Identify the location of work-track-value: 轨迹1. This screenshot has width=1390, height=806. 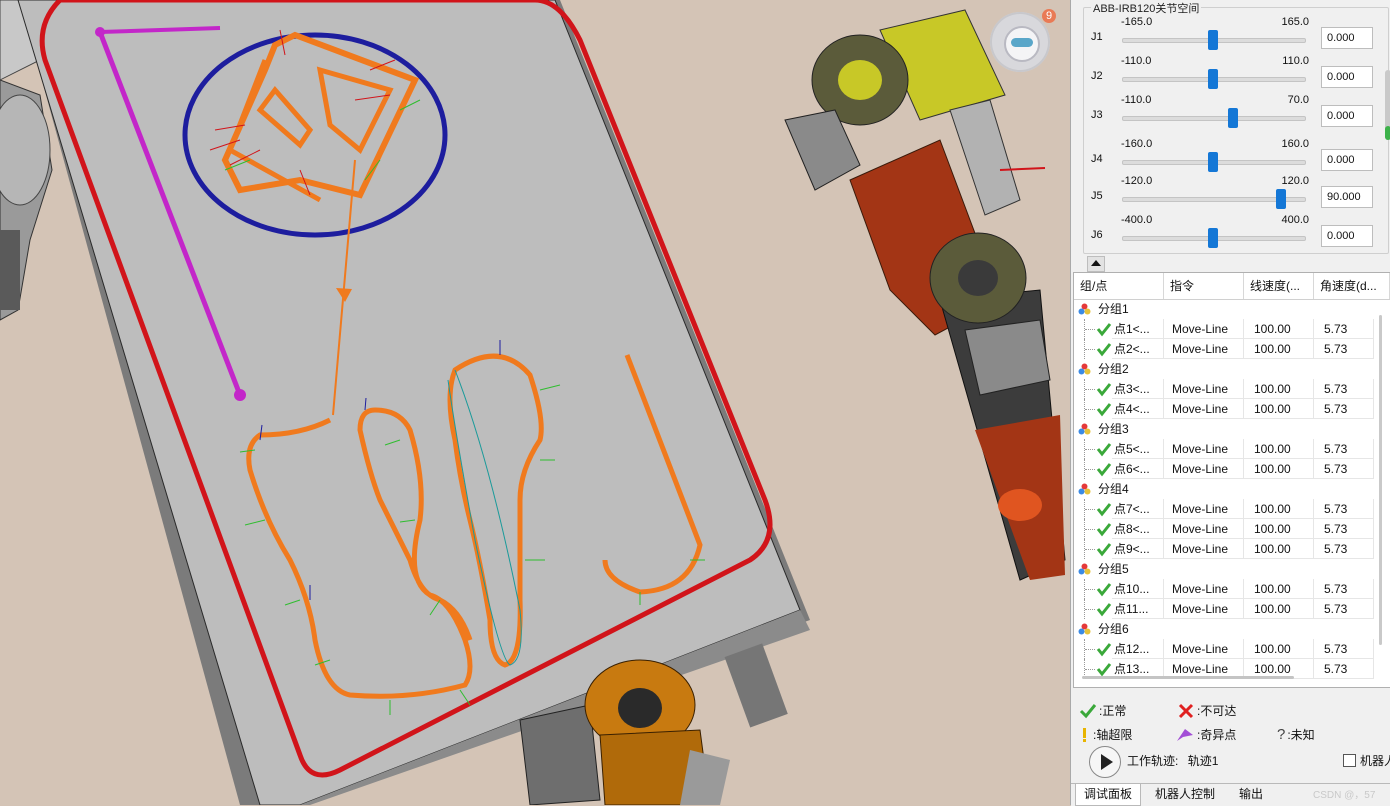
(1203, 761).